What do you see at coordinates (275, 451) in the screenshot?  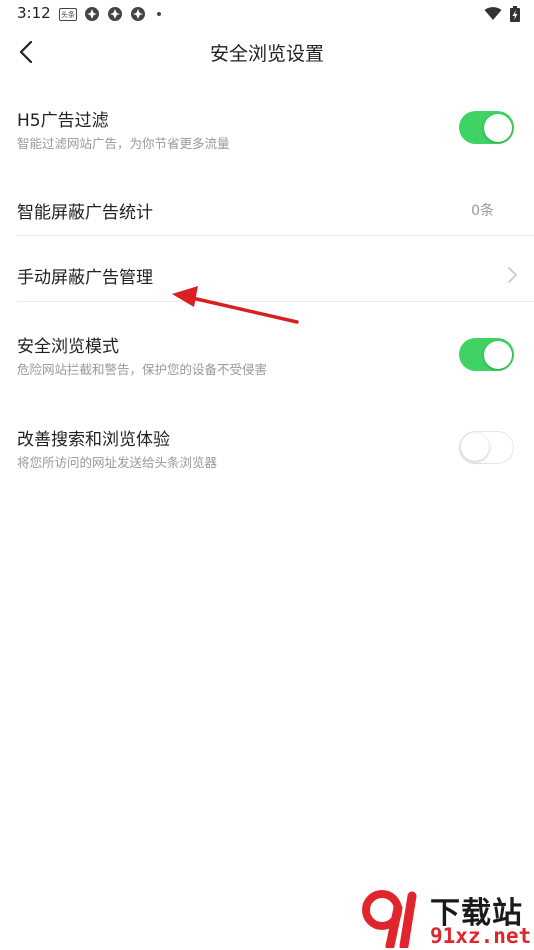 I see `setting-improve-experience: 改善搜索和浏览体验 将您所访问的网址发送给头条浏览器` at bounding box center [275, 451].